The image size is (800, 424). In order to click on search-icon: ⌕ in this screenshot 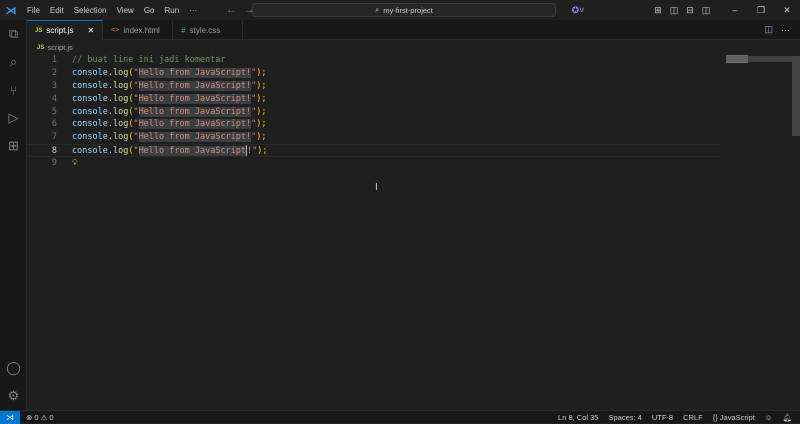, I will do `click(377, 9)`.